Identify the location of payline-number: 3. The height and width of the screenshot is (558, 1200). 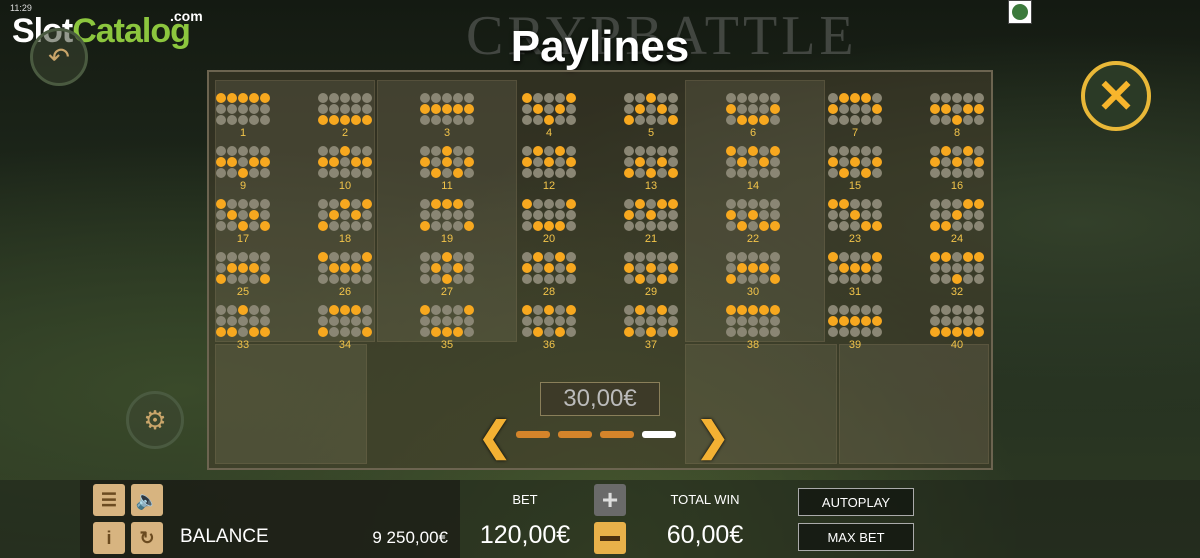
(447, 133).